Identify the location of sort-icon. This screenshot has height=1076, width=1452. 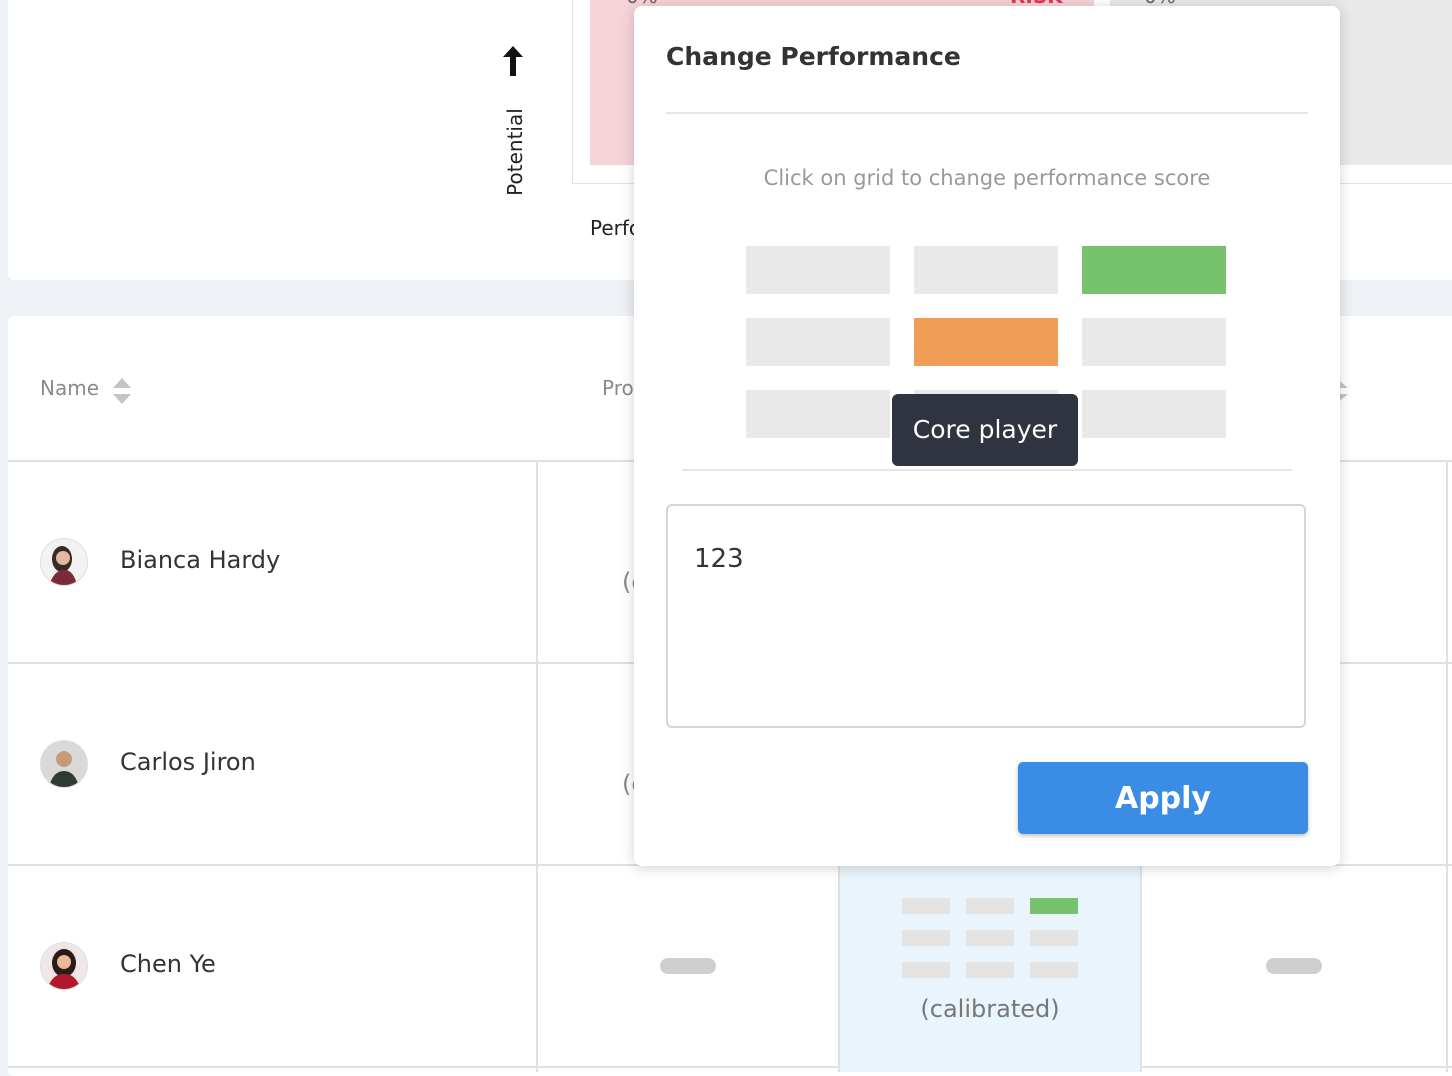
(122, 391).